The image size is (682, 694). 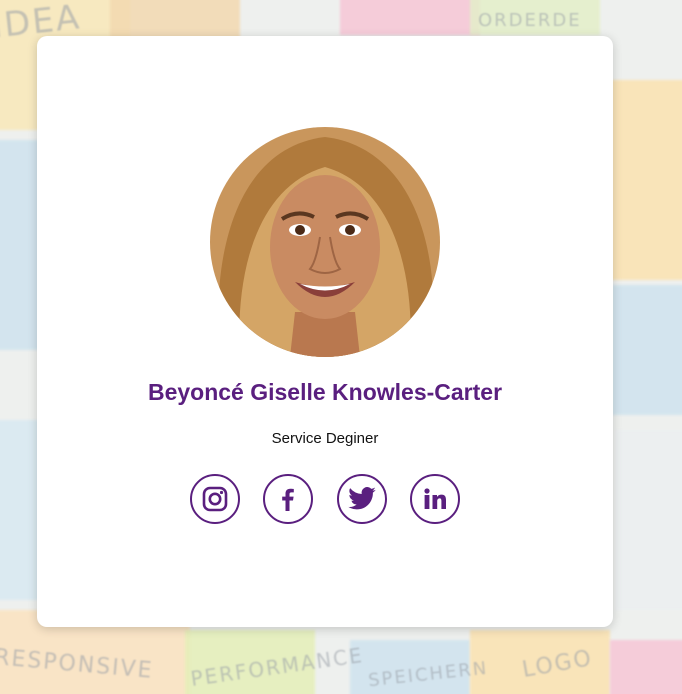 I want to click on instagram-icon, so click(x=215, y=499).